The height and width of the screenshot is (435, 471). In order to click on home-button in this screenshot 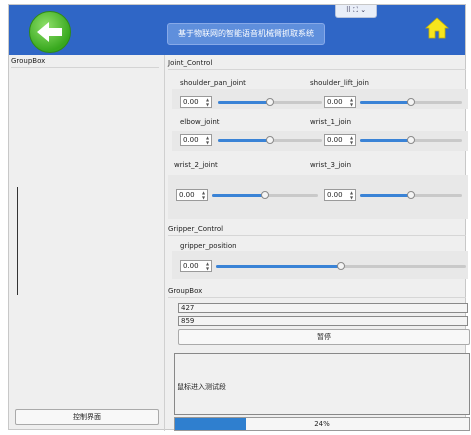, I will do `click(437, 29)`.